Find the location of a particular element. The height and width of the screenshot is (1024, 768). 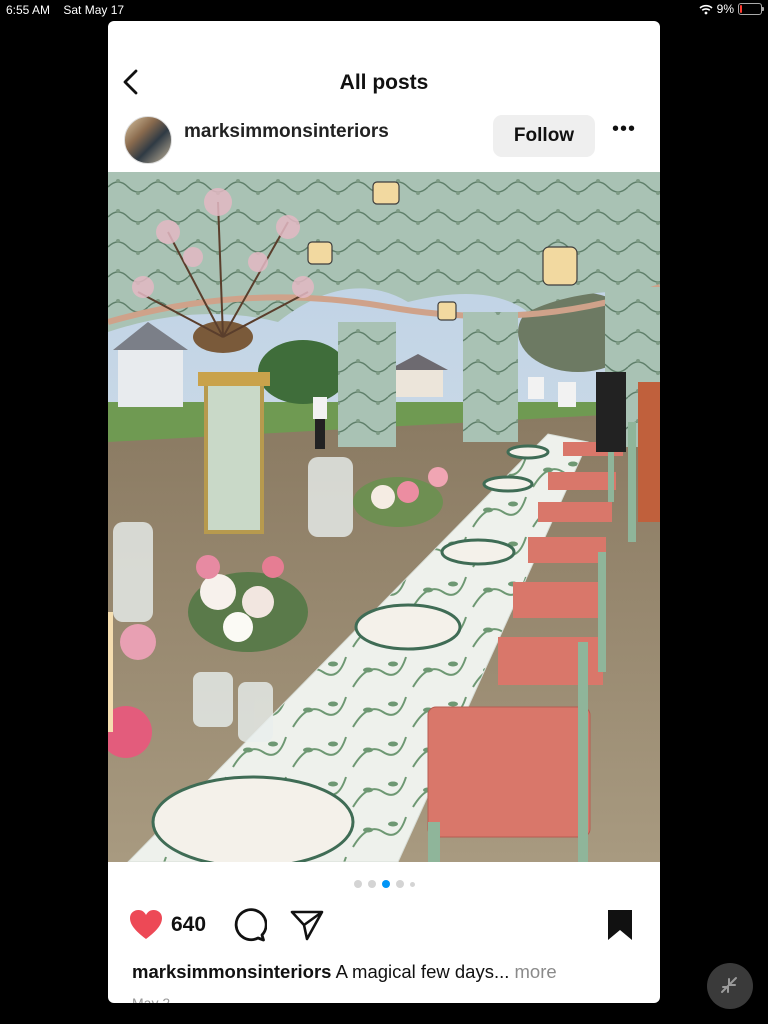

status-bar: 6:55 AM Sat May 17 9% is located at coordinates (384, 10).